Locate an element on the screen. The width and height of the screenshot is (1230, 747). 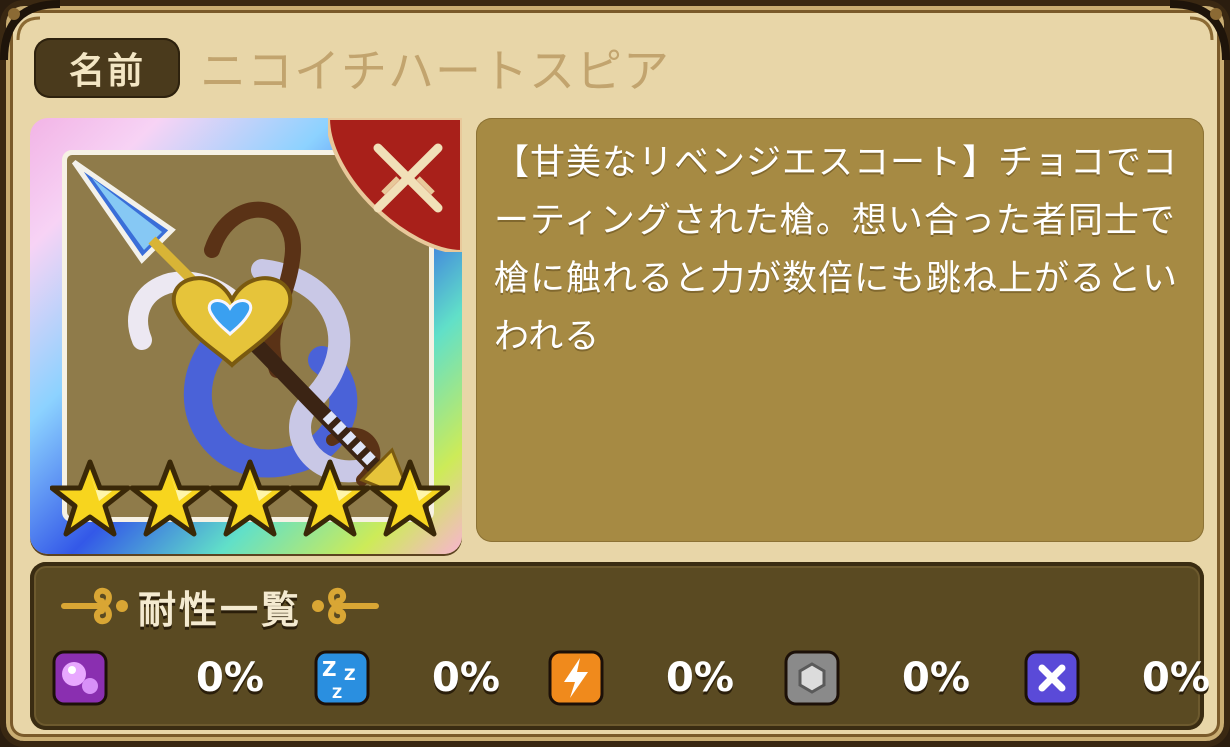
petrify-resistance-value: 0% is located at coordinates (936, 678).